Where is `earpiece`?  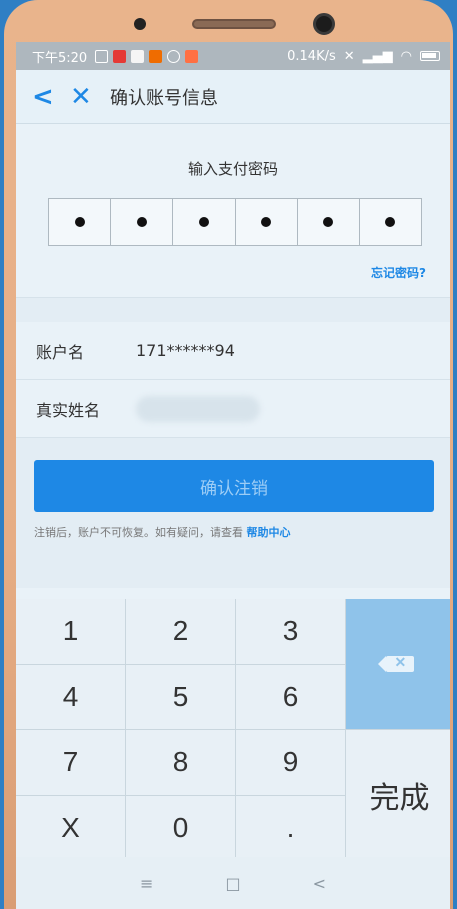
earpiece is located at coordinates (234, 24).